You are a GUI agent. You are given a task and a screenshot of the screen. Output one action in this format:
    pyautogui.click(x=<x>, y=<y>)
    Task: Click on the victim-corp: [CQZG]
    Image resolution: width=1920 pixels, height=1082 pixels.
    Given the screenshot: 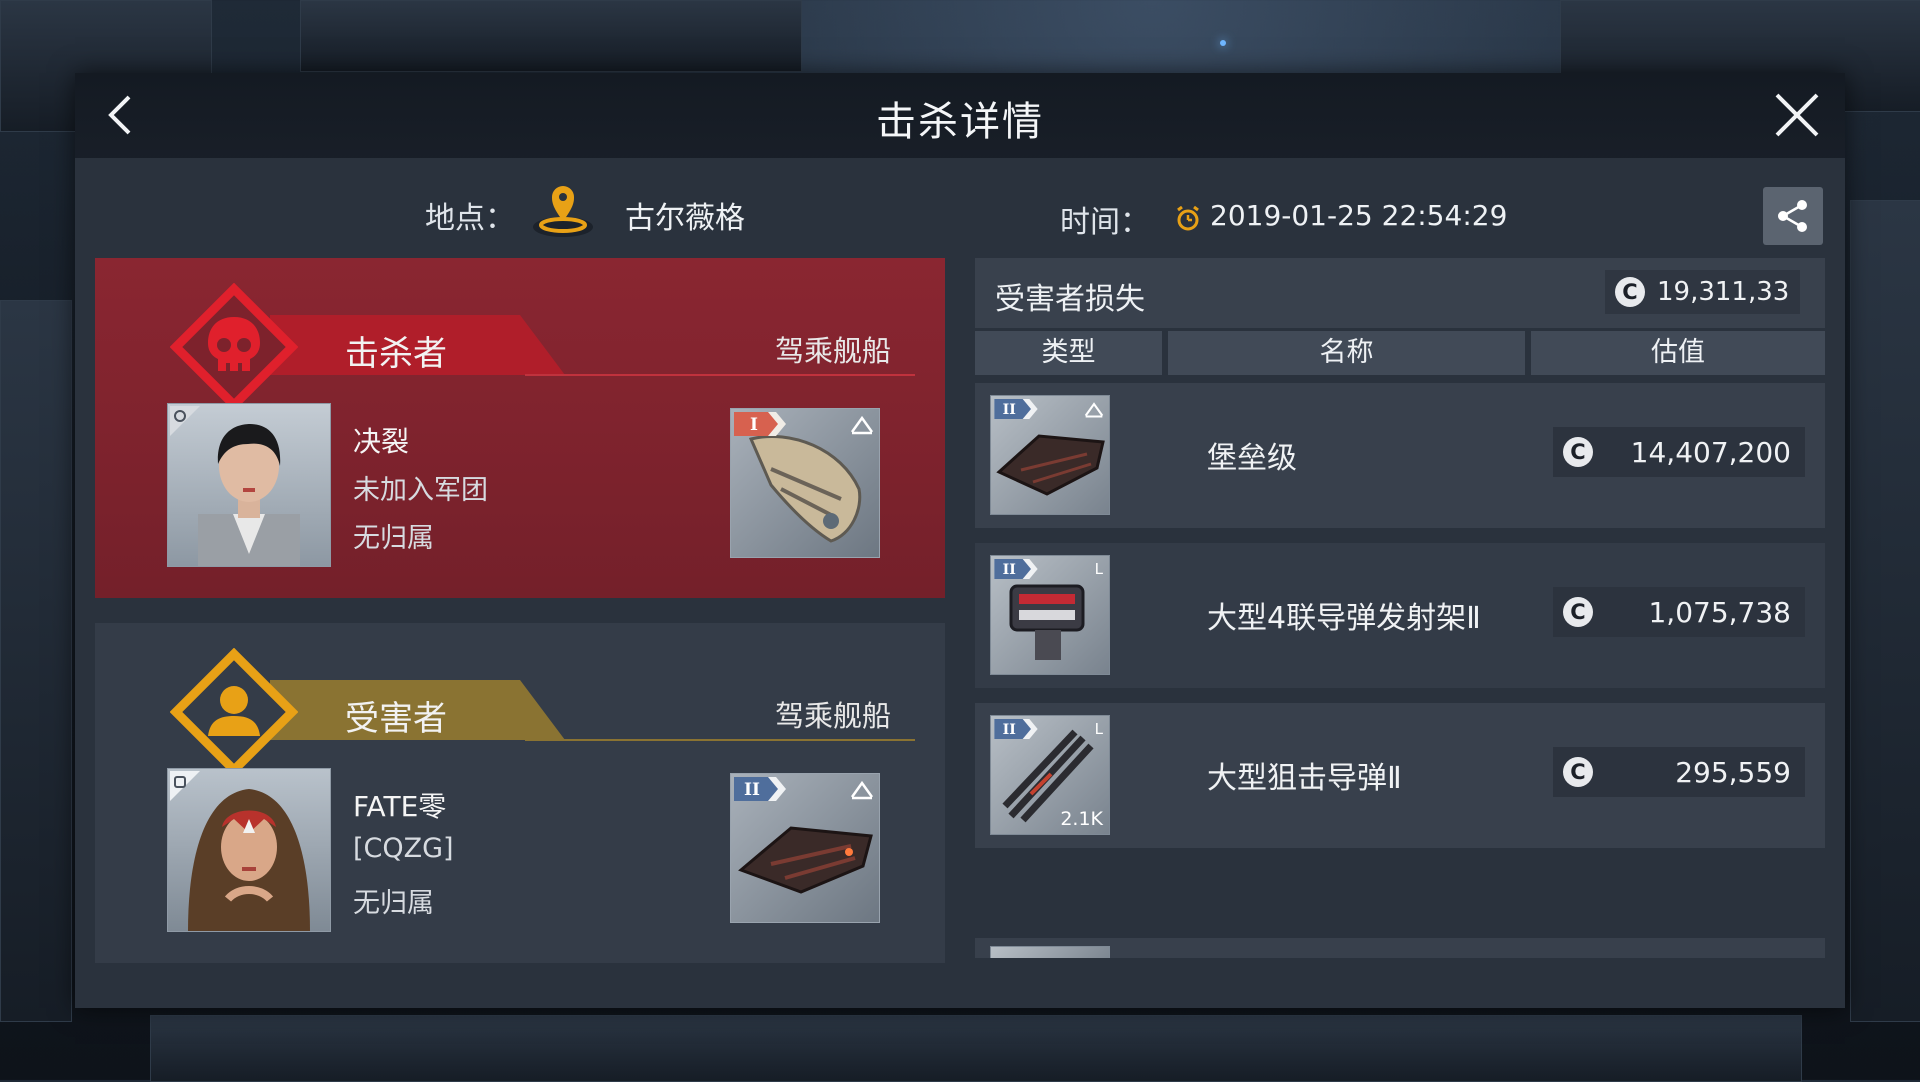 What is the action you would take?
    pyautogui.click(x=403, y=848)
    